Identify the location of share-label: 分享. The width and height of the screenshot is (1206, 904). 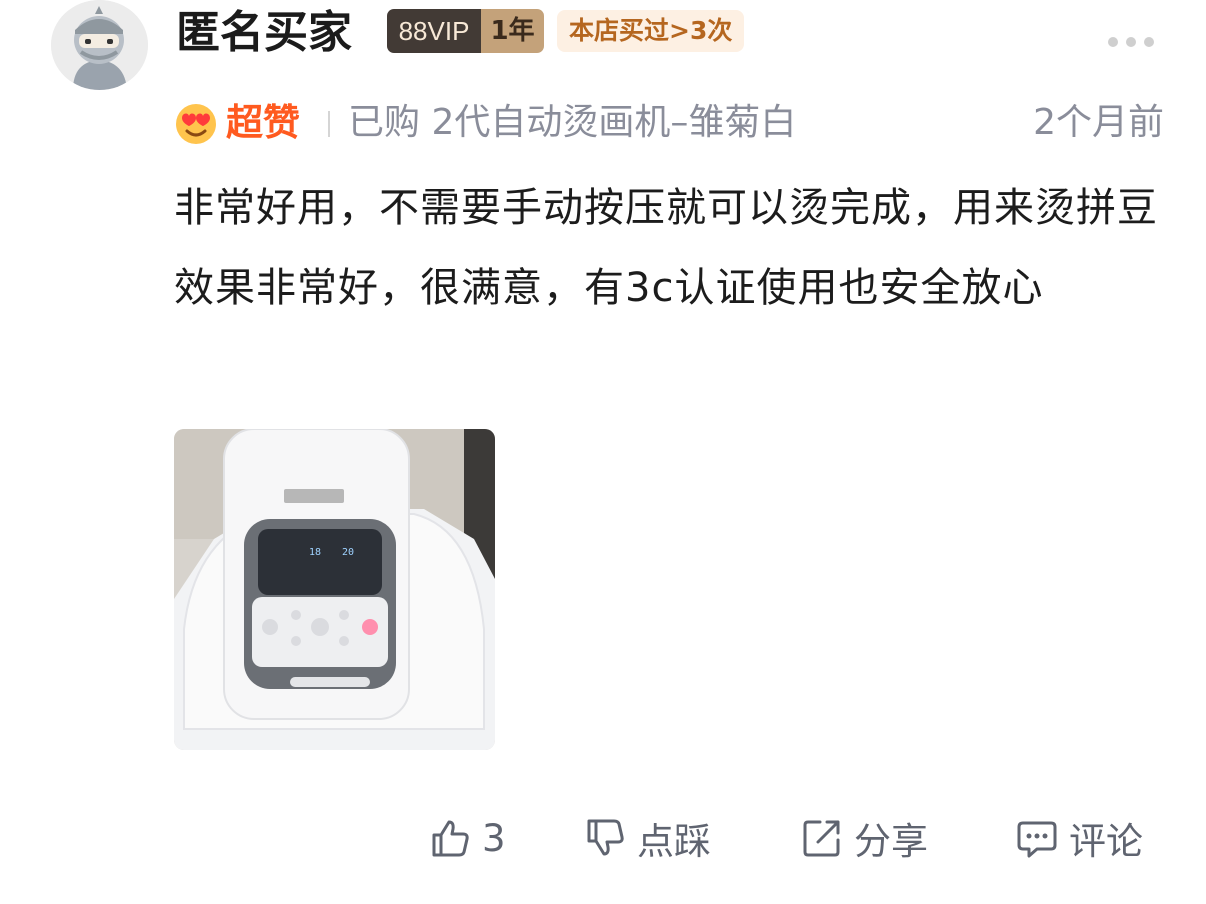
(891, 841).